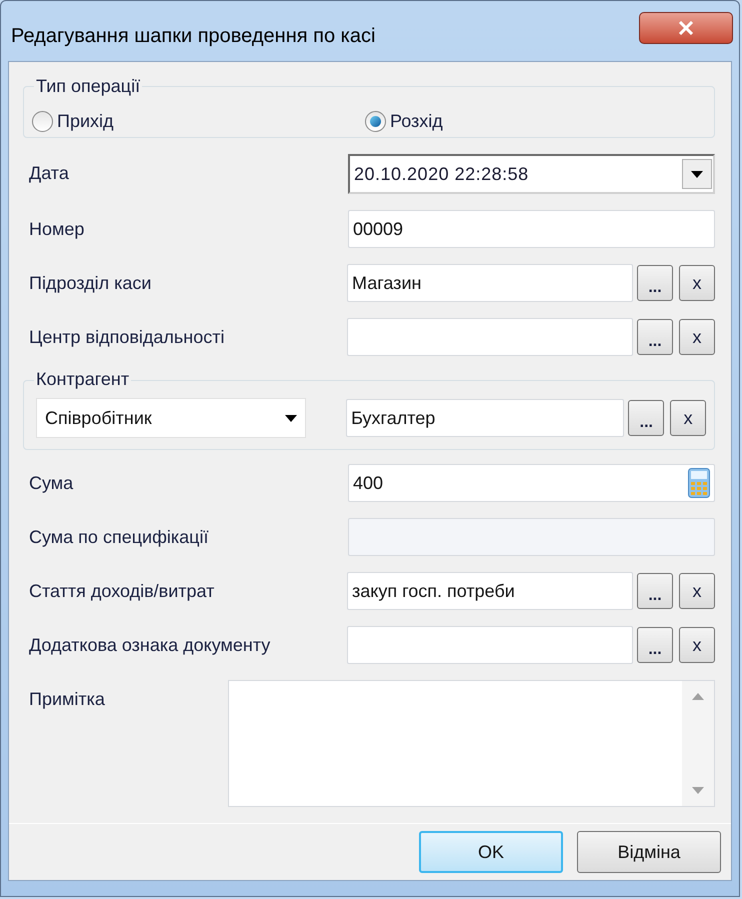 The image size is (742, 899). What do you see at coordinates (531, 229) in the screenshot?
I see `input-field: 00009` at bounding box center [531, 229].